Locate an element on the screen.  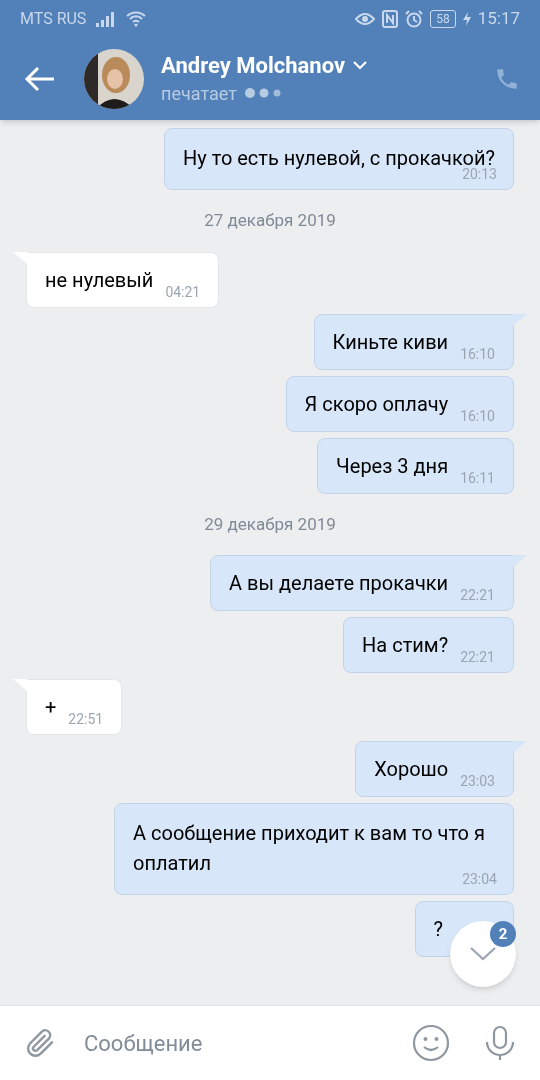
date-separator: 29 декабря 2019 is located at coordinates (270, 524).